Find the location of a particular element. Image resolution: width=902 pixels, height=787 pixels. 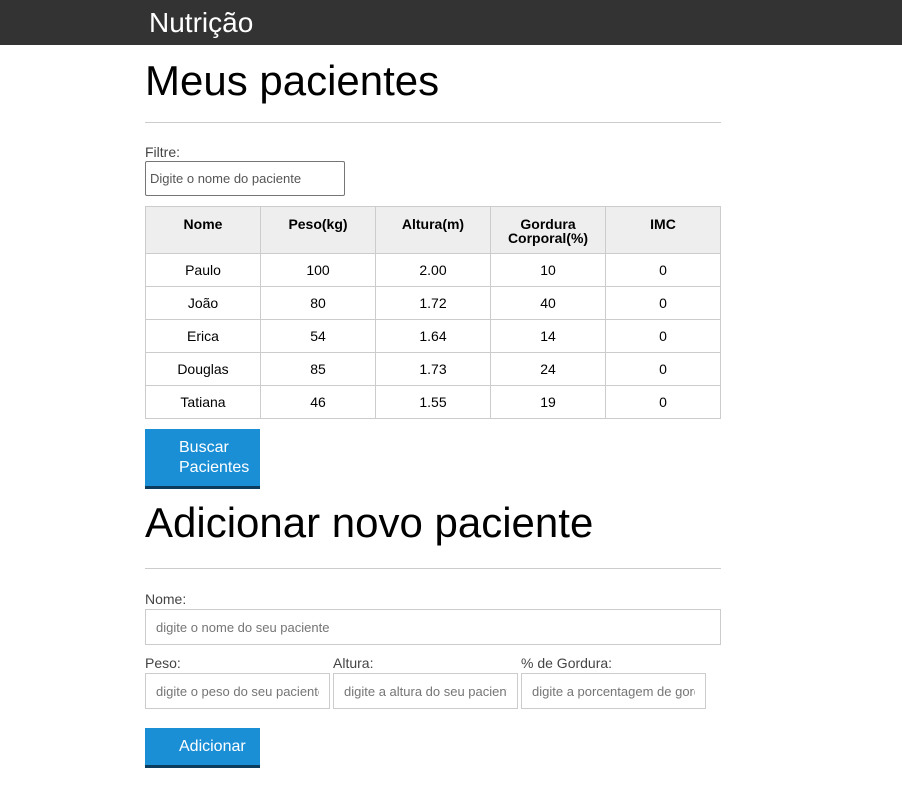

header-peso: Peso(kg) is located at coordinates (318, 230).